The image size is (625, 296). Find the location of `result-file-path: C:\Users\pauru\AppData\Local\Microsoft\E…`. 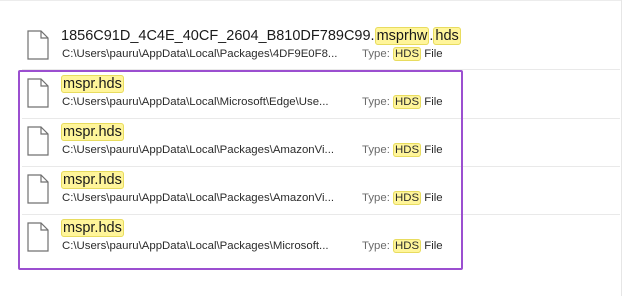

result-file-path: C:\Users\pauru\AppData\Local\Microsoft\E… is located at coordinates (195, 102).